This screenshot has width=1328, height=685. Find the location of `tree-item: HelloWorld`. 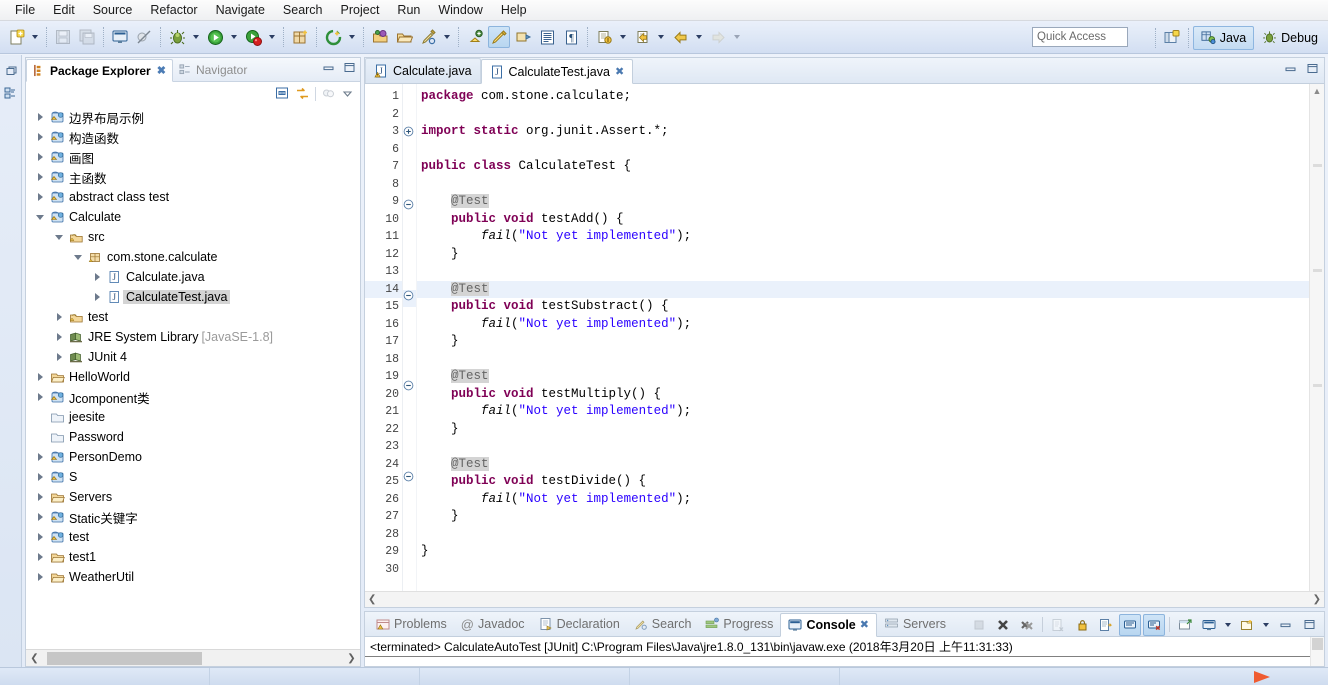

tree-item: HelloWorld is located at coordinates (193, 377).